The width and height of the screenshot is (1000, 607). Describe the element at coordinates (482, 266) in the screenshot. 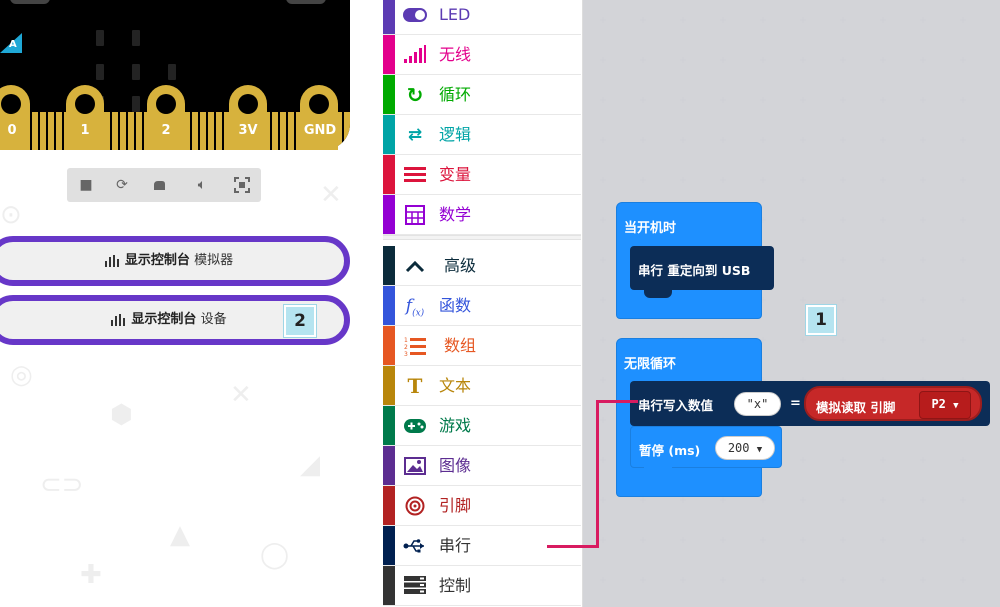

I see `category-advanced: 高级` at that location.